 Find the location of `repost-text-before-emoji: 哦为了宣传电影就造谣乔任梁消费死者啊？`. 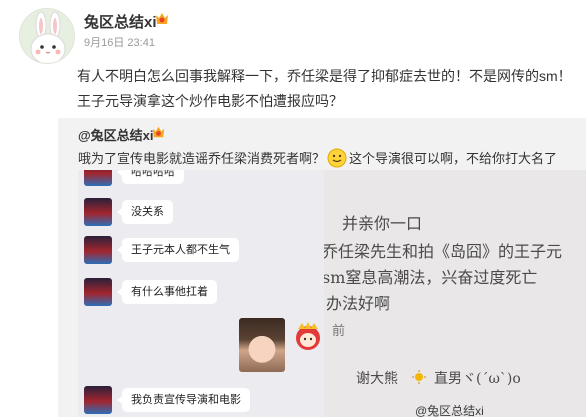

repost-text-before-emoji: 哦为了宣传电影就造谣乔任梁消费死者啊？ is located at coordinates (202, 158).